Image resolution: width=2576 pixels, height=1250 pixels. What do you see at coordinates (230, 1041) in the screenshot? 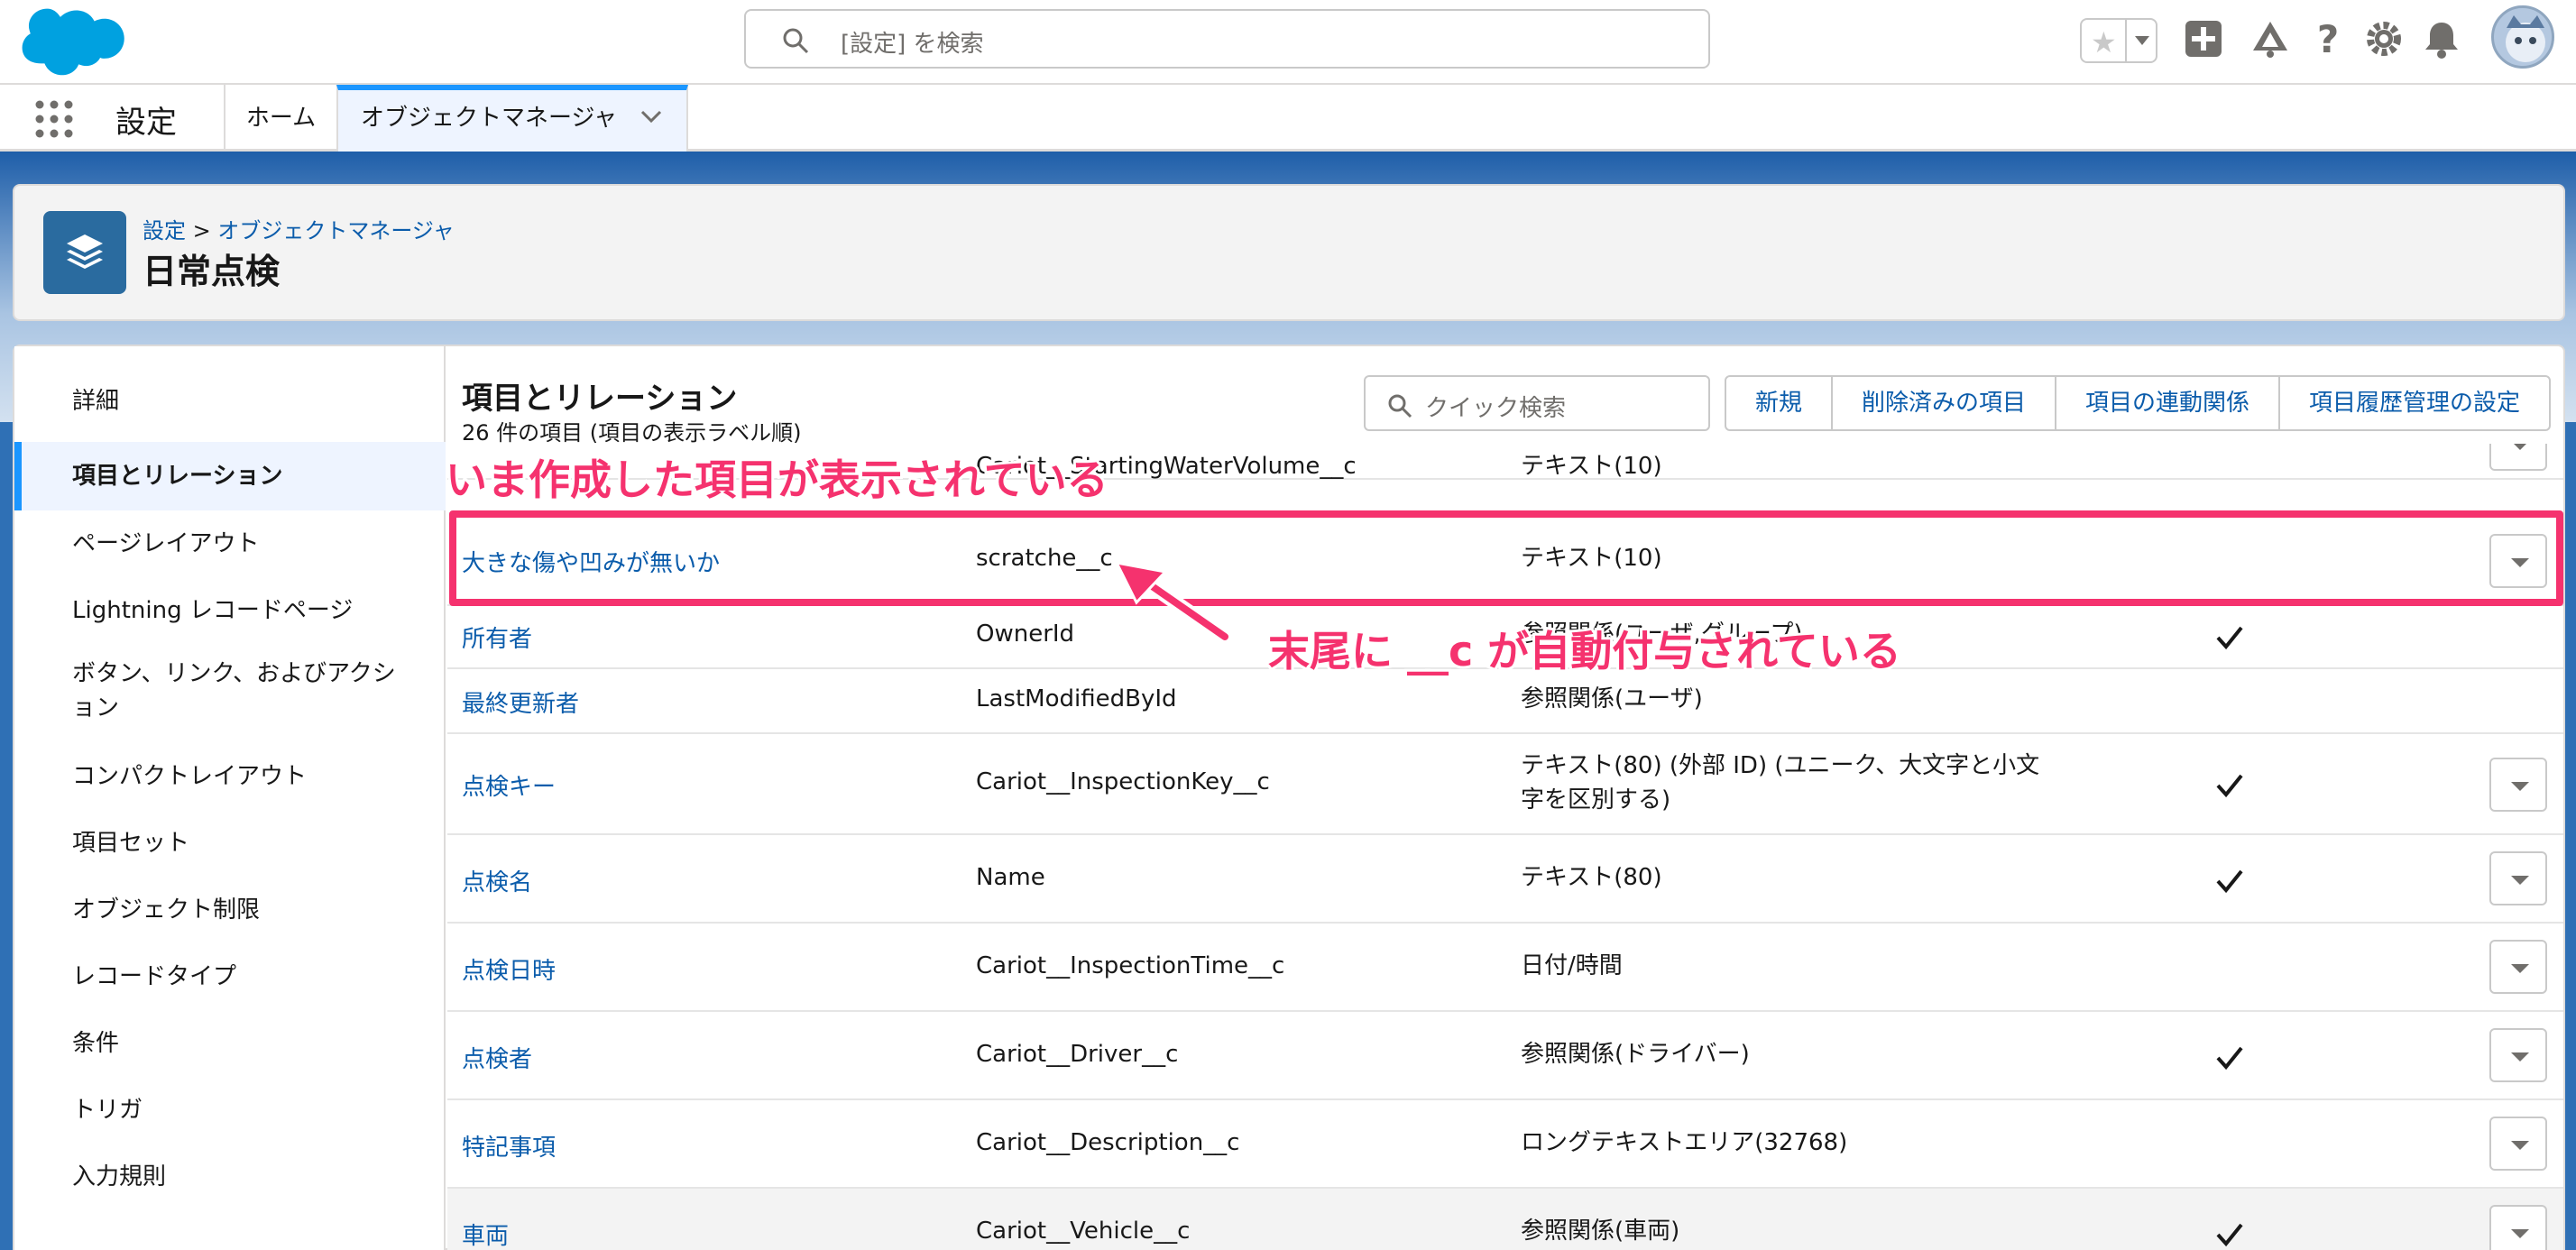
I see `sidebar-item-criteria: 条件` at bounding box center [230, 1041].